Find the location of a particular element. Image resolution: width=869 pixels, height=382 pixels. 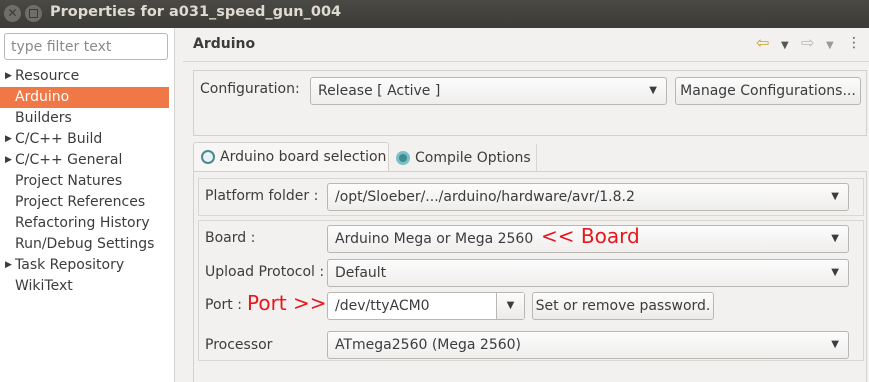

board-label: Board : is located at coordinates (230, 238).